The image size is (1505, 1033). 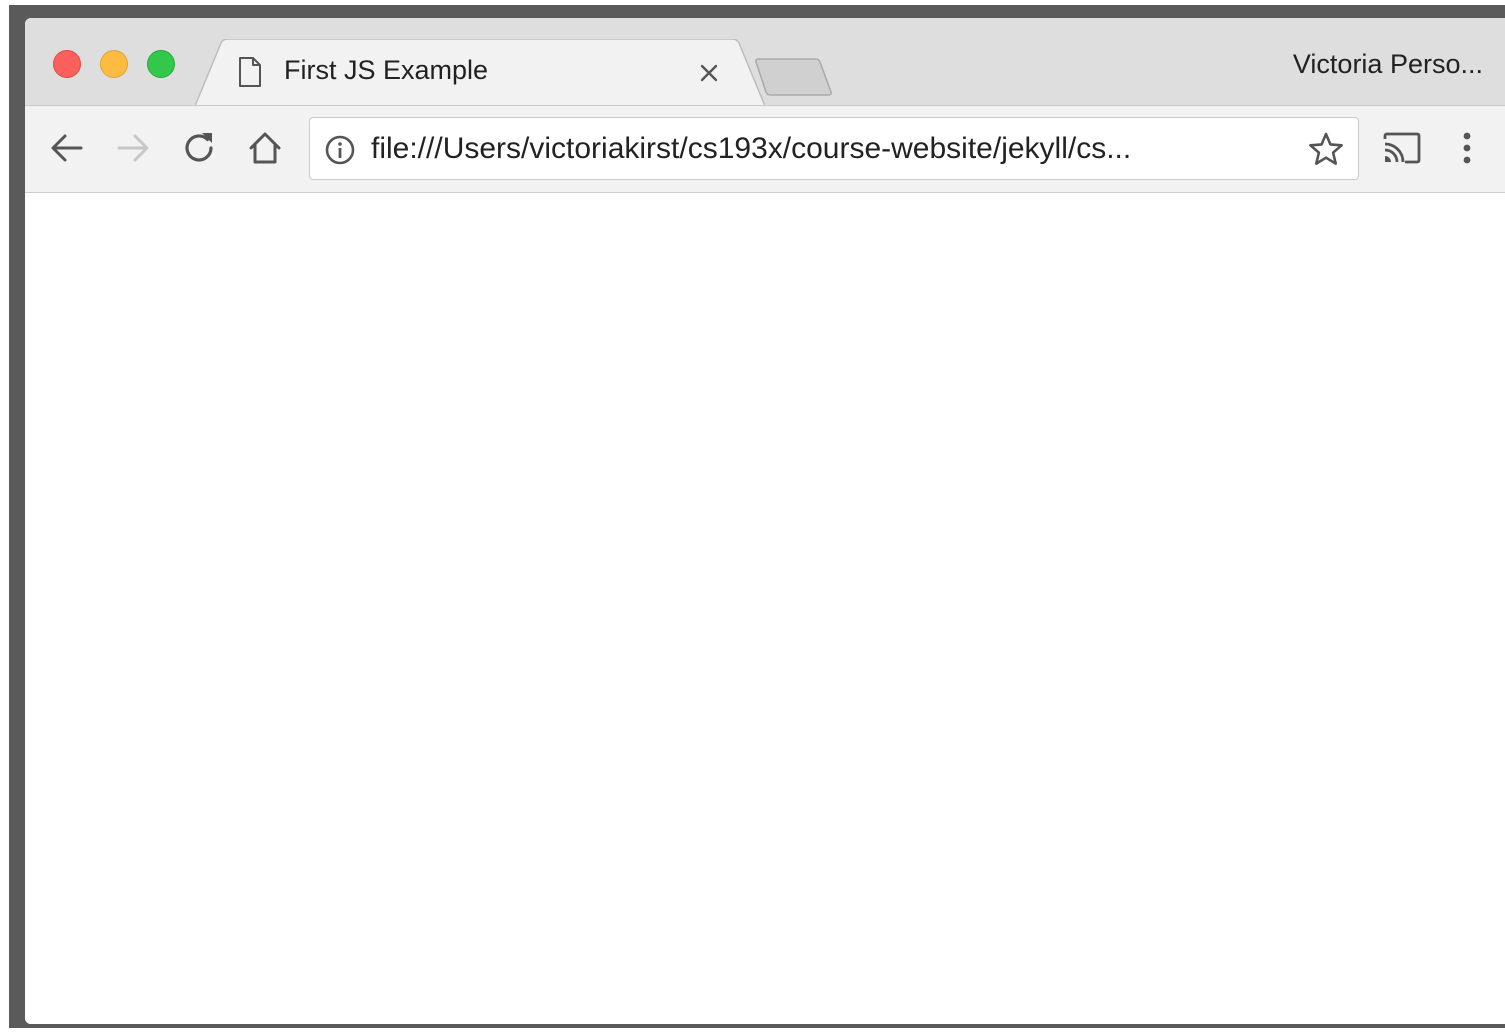 I want to click on arrow-right-icon, so click(x=133, y=148).